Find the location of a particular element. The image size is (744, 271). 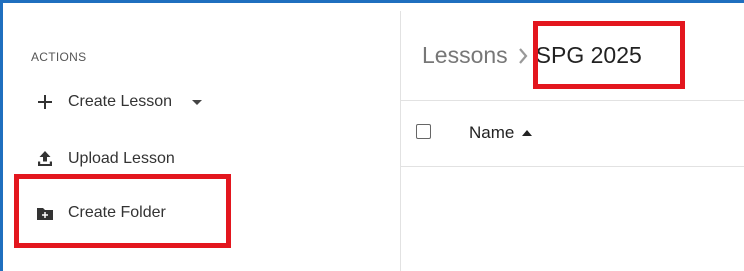

column-header-name: Name is located at coordinates (501, 133).